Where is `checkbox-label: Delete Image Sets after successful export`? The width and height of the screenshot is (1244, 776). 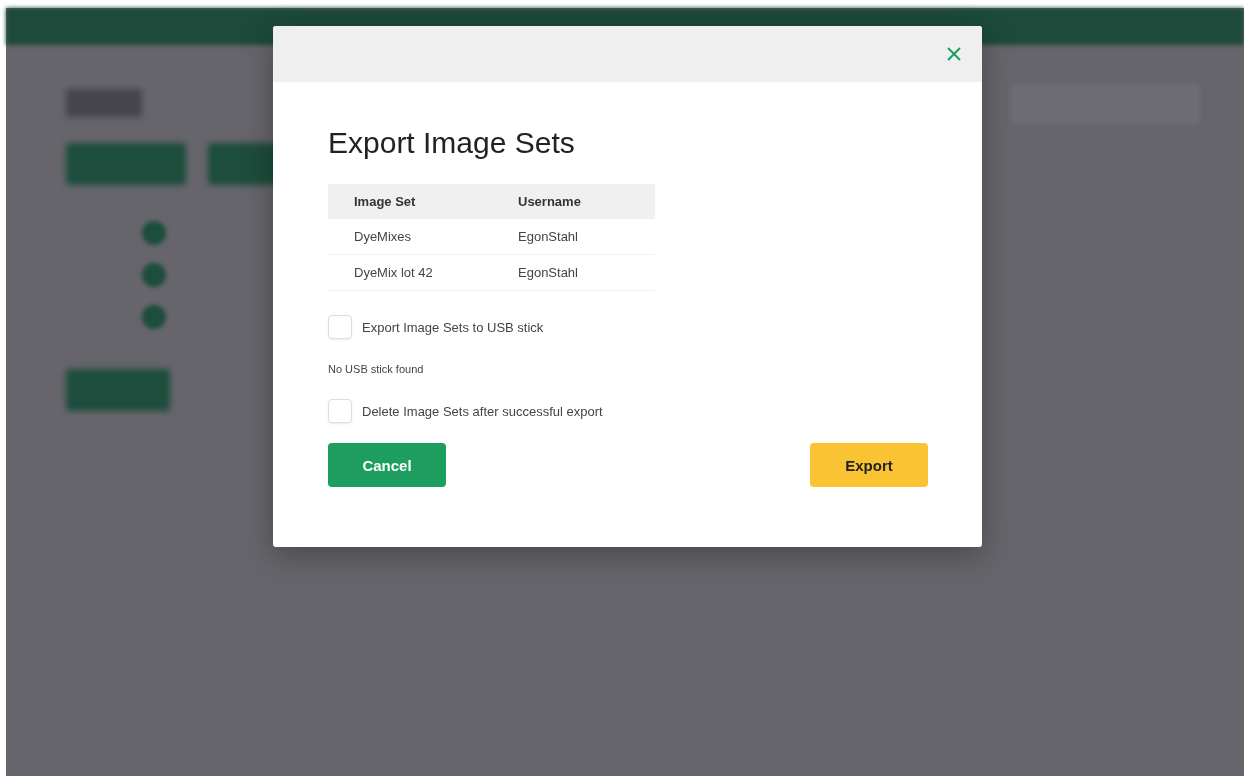
checkbox-label: Delete Image Sets after successful export is located at coordinates (482, 411).